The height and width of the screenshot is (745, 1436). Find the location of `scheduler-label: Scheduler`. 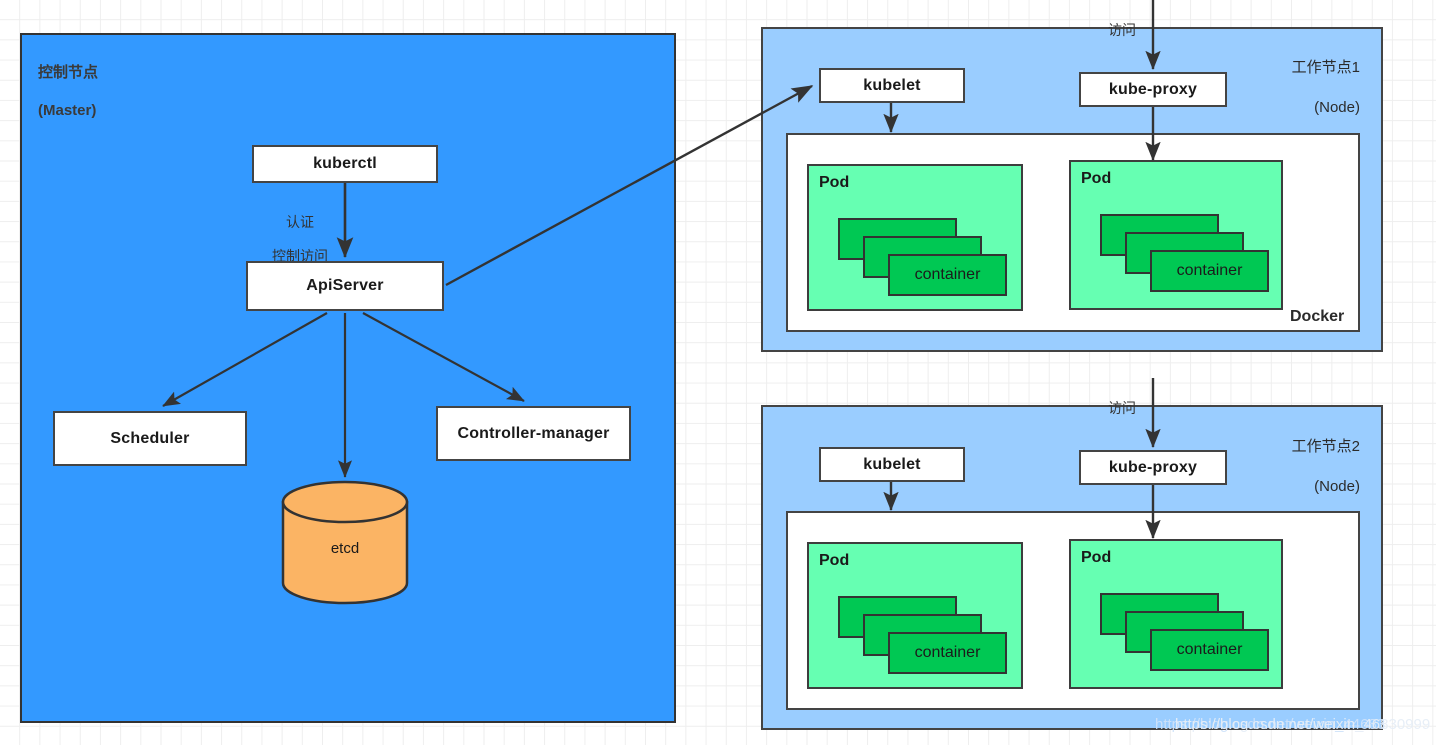

scheduler-label: Scheduler is located at coordinates (150, 438).